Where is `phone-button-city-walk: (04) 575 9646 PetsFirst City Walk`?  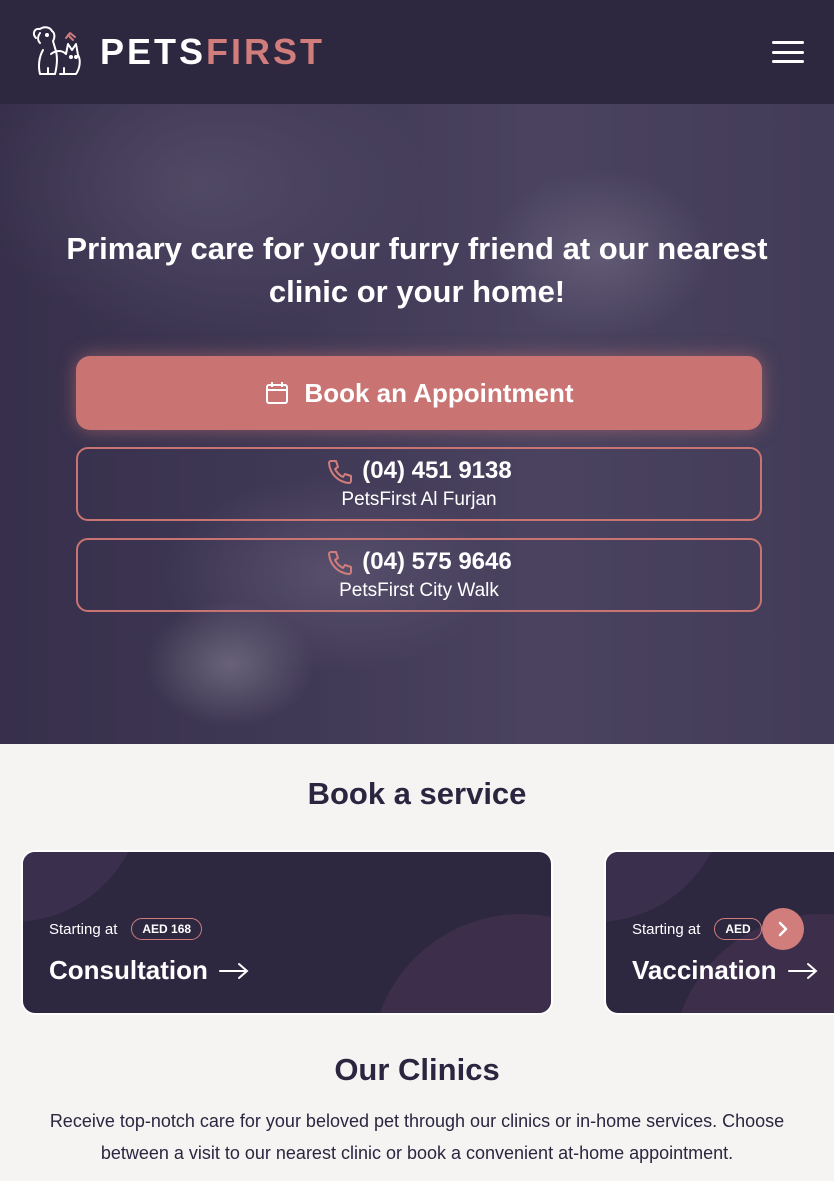 phone-button-city-walk: (04) 575 9646 PetsFirst City Walk is located at coordinates (419, 575).